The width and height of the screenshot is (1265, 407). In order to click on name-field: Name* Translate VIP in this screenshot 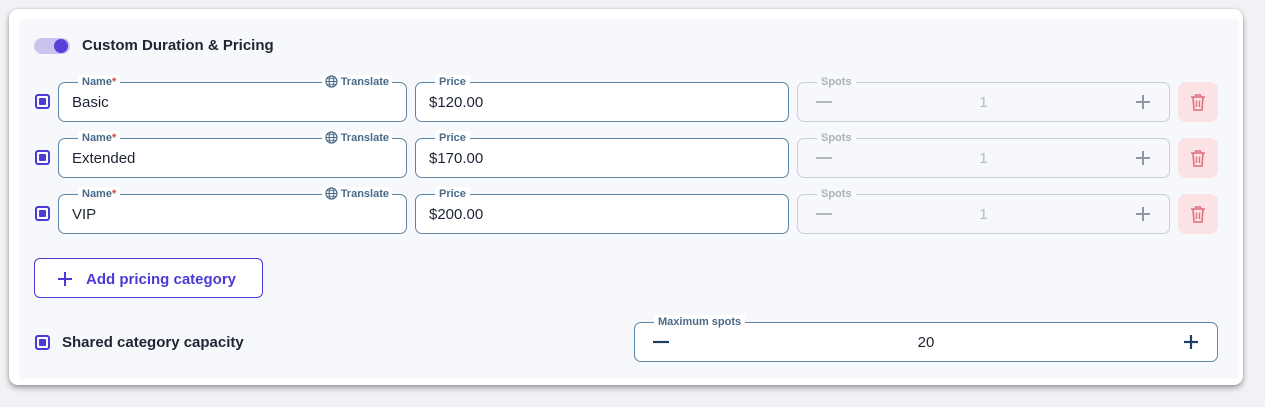, I will do `click(232, 210)`.